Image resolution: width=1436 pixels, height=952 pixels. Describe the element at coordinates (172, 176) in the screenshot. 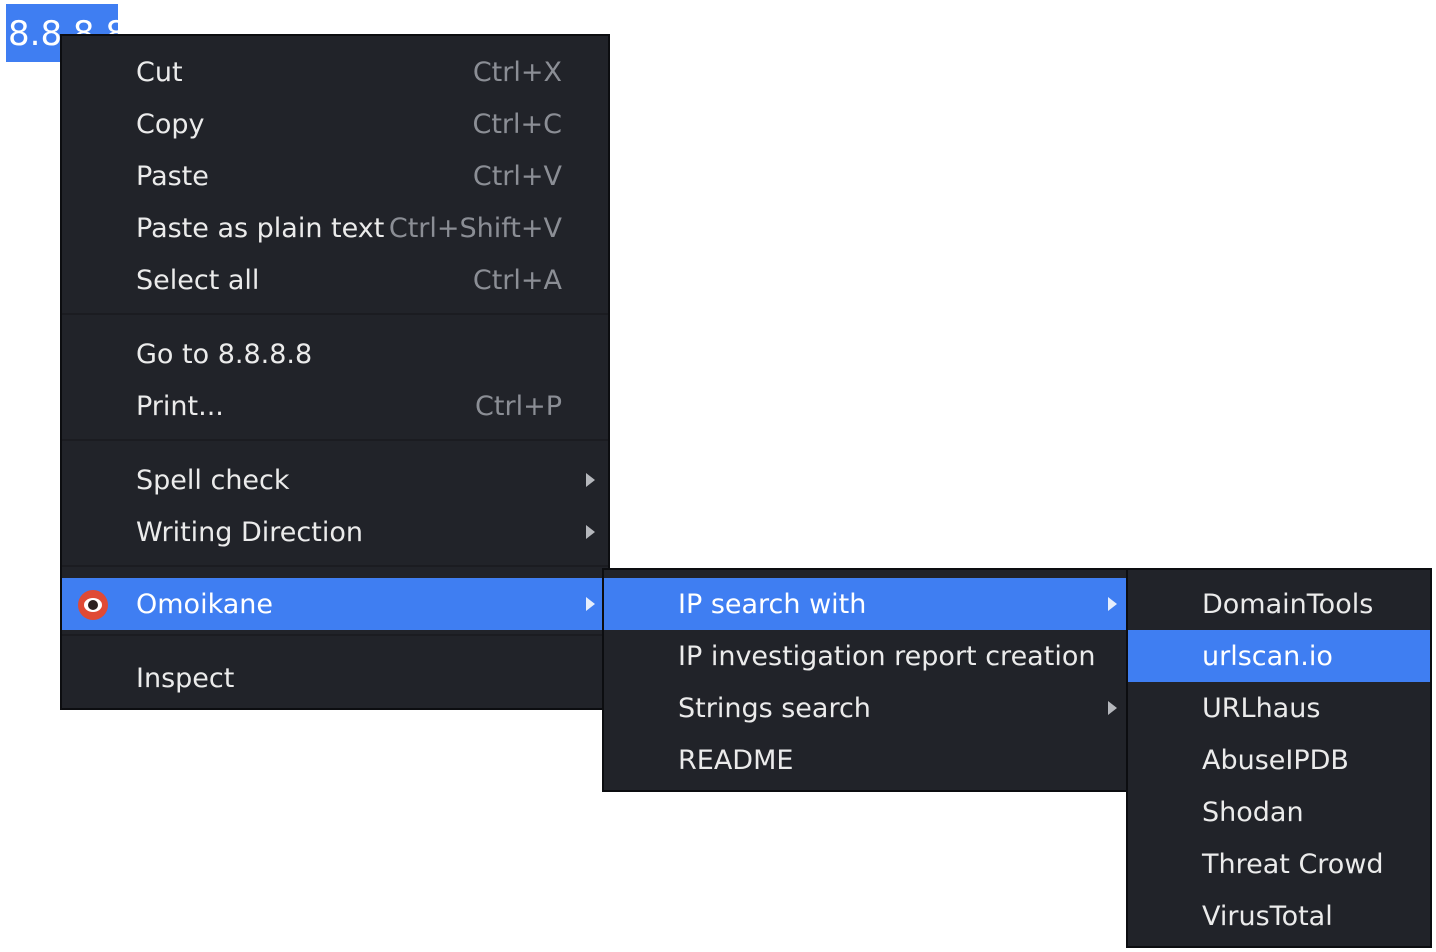

I see `paste-label: Paste` at that location.